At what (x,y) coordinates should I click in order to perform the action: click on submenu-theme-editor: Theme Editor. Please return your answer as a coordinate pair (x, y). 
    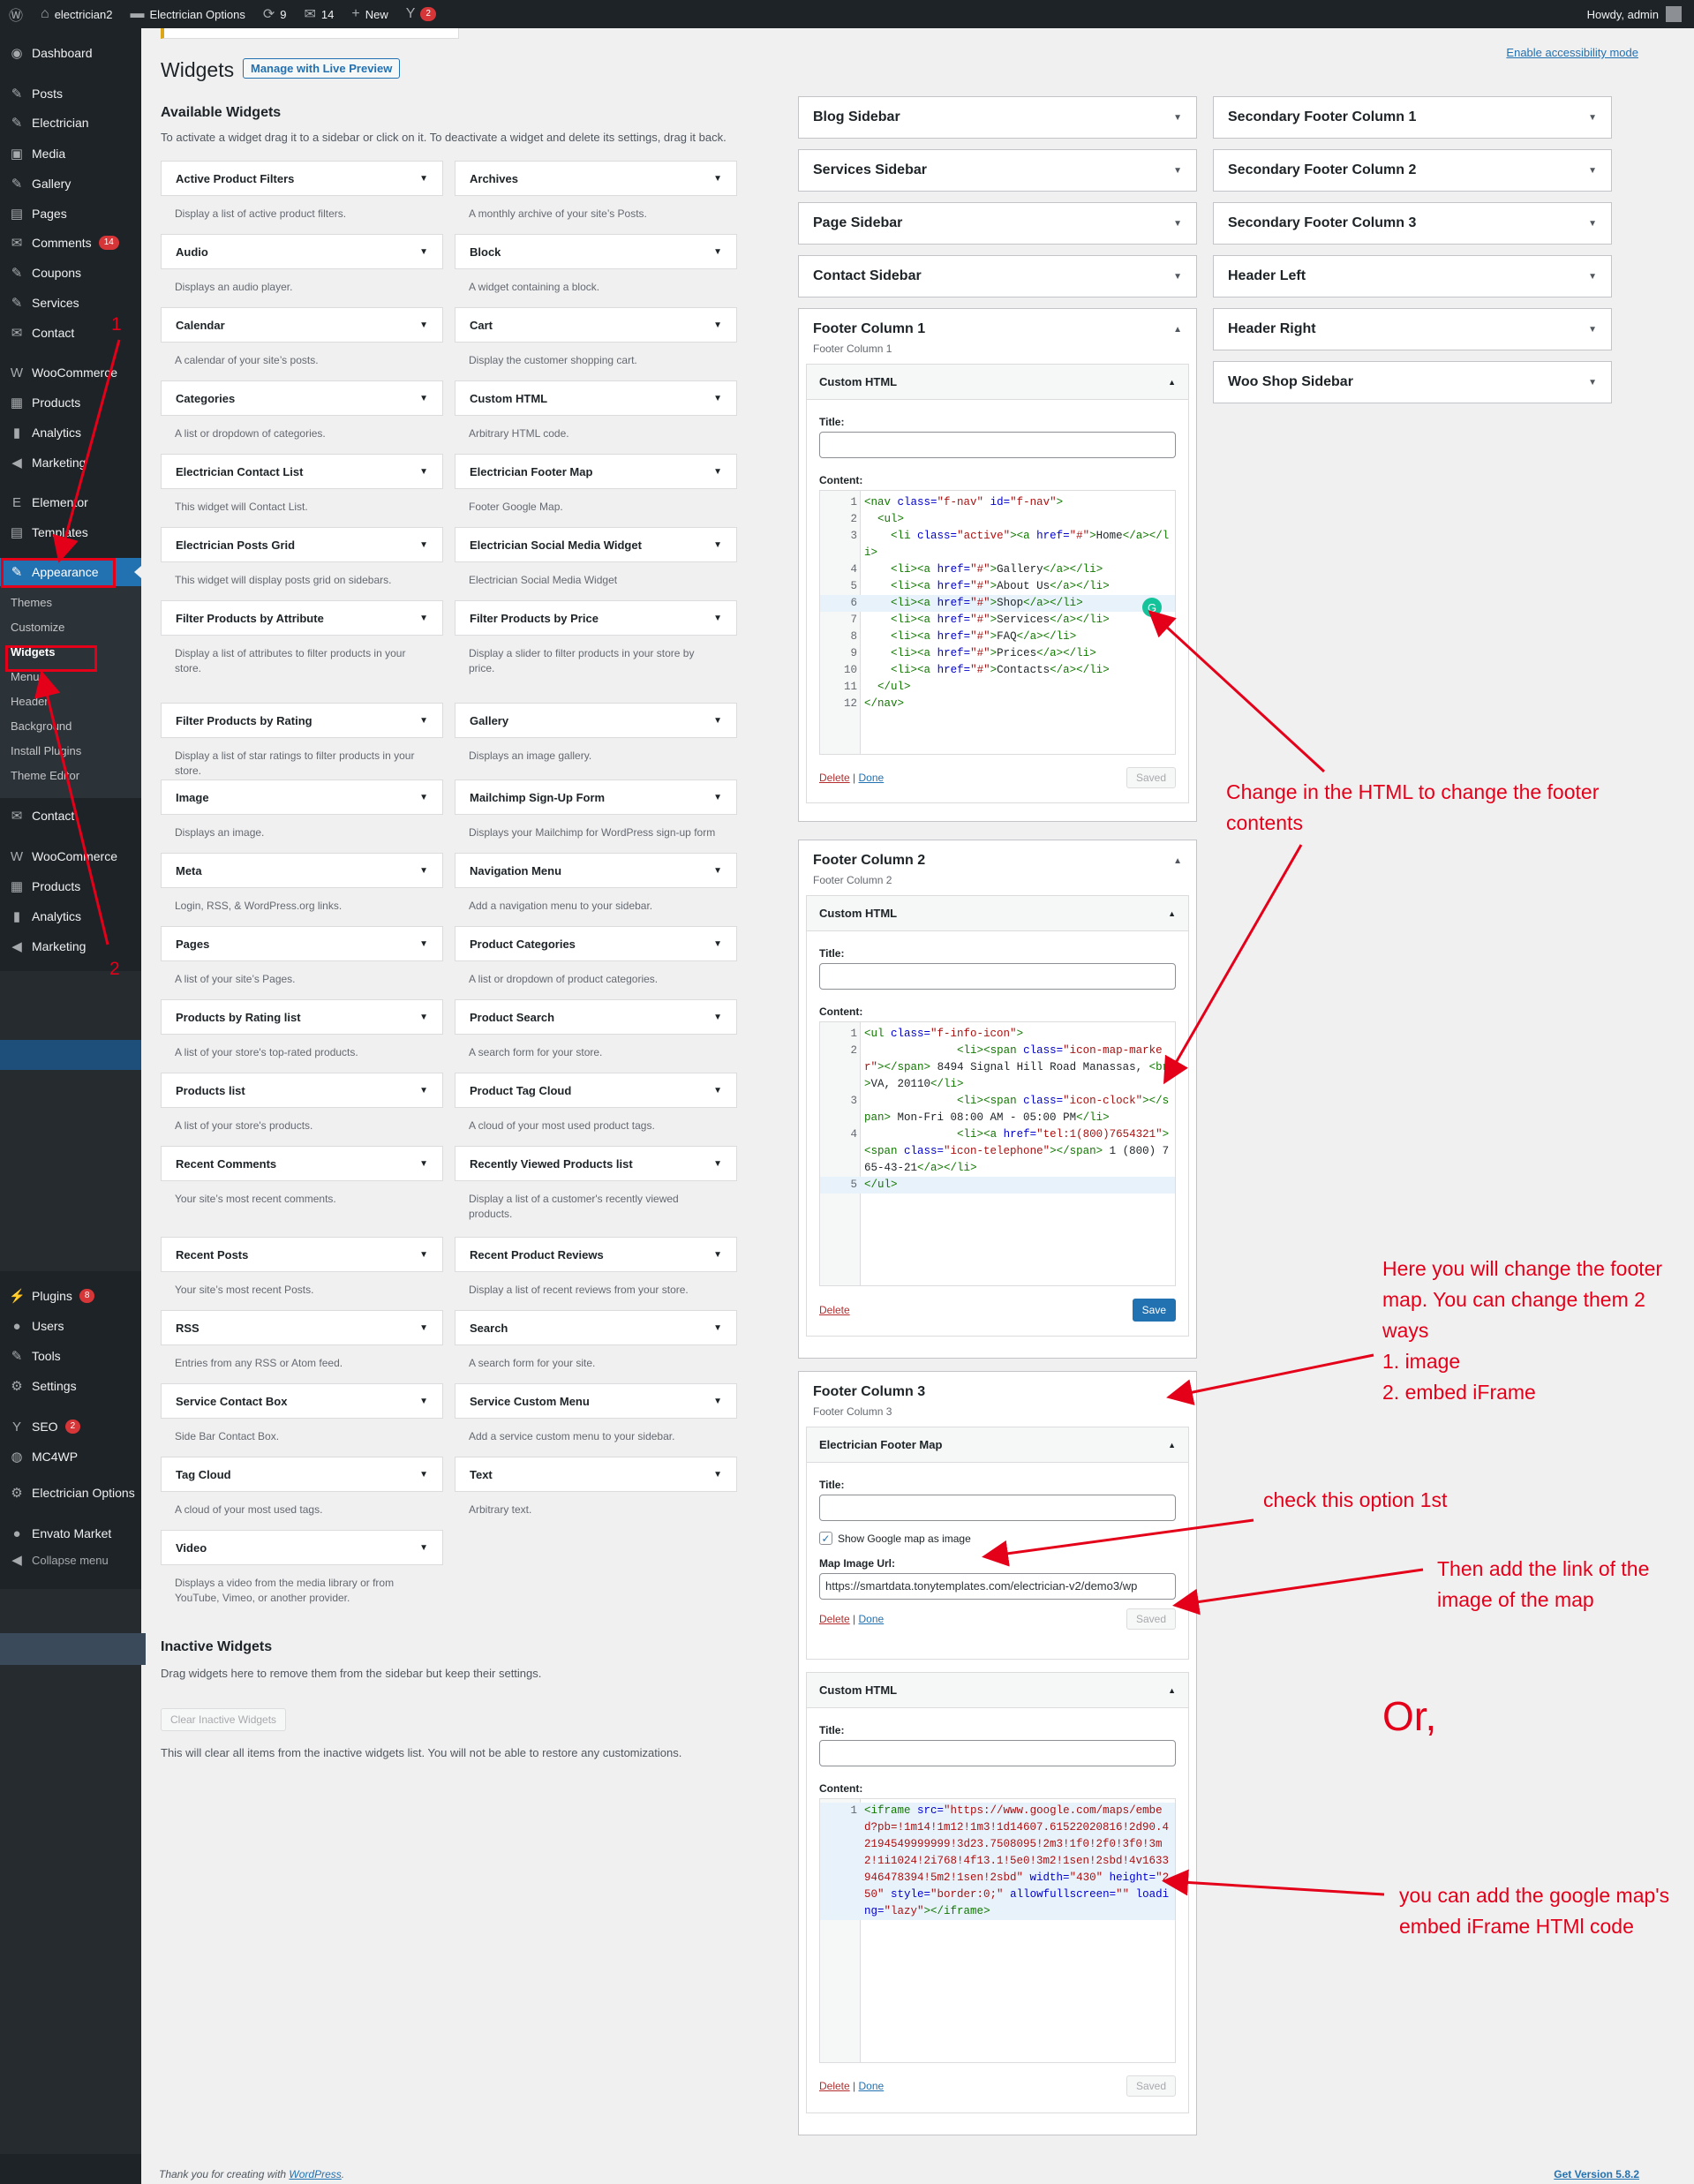
    Looking at the image, I should click on (70, 775).